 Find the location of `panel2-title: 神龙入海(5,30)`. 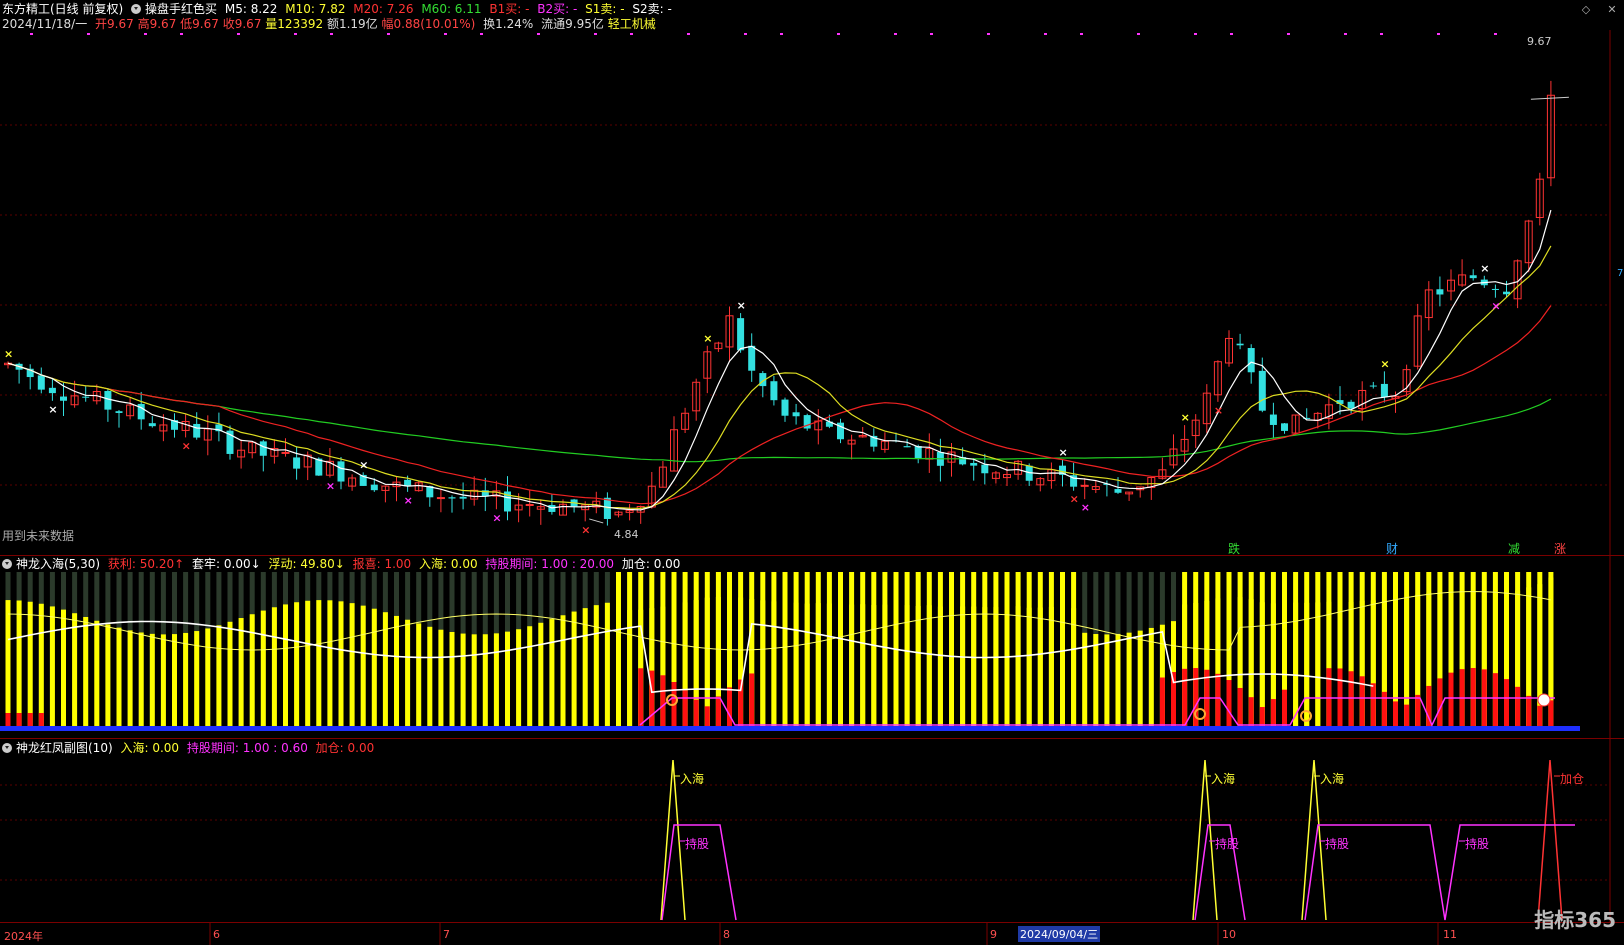

panel2-title: 神龙入海(5,30) is located at coordinates (58, 564).